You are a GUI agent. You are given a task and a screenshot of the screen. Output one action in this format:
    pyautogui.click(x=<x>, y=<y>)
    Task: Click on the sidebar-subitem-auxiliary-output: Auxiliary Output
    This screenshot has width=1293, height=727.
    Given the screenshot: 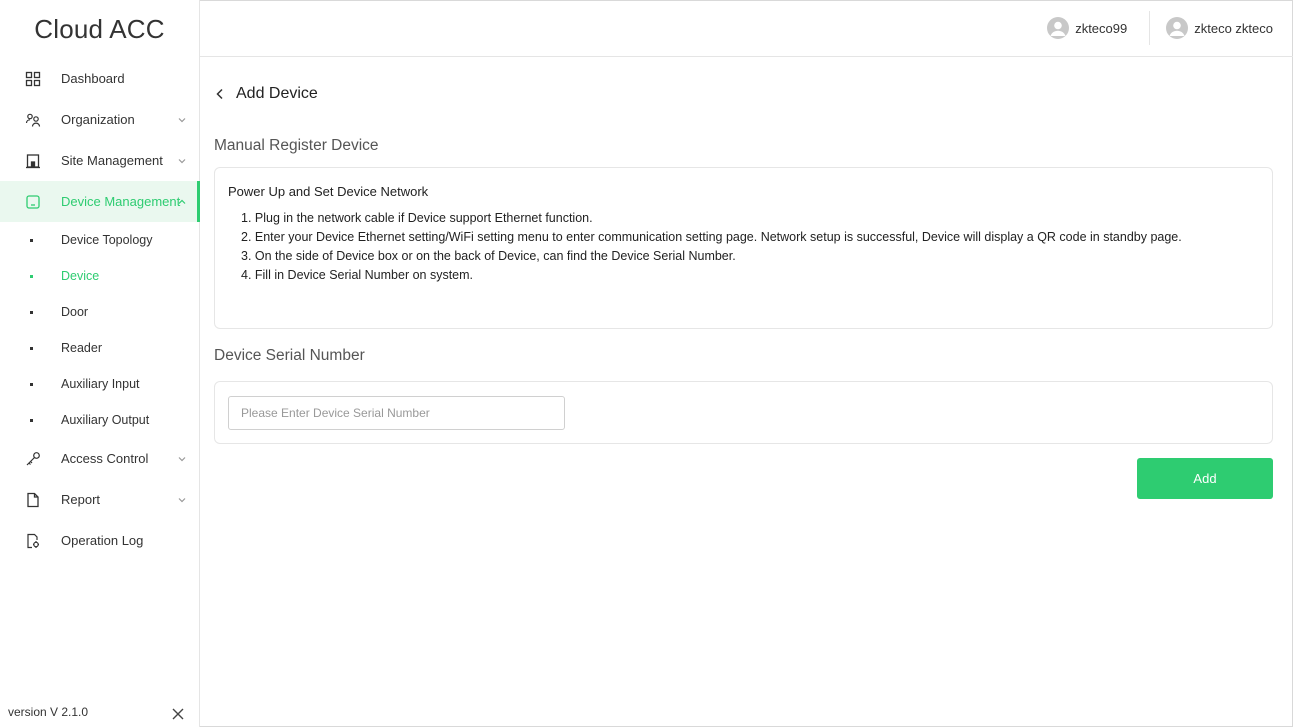 What is the action you would take?
    pyautogui.click(x=99, y=420)
    